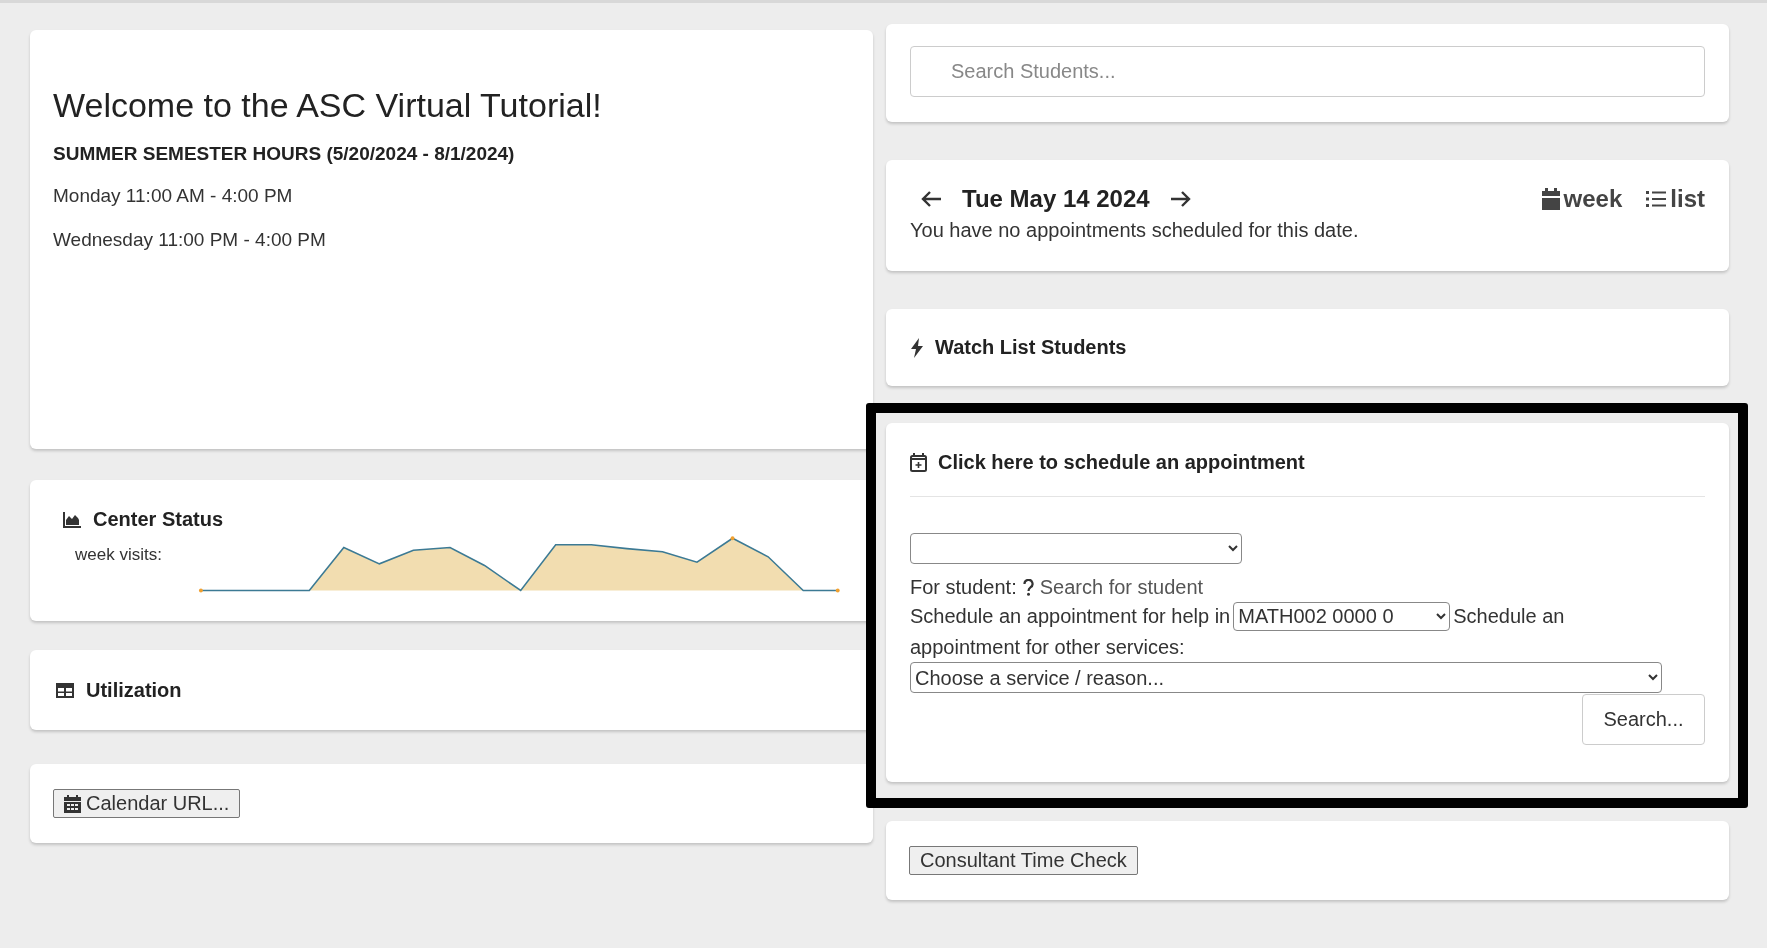 This screenshot has height=948, width=1767. I want to click on other-services-label: Schedule an, so click(1509, 616).